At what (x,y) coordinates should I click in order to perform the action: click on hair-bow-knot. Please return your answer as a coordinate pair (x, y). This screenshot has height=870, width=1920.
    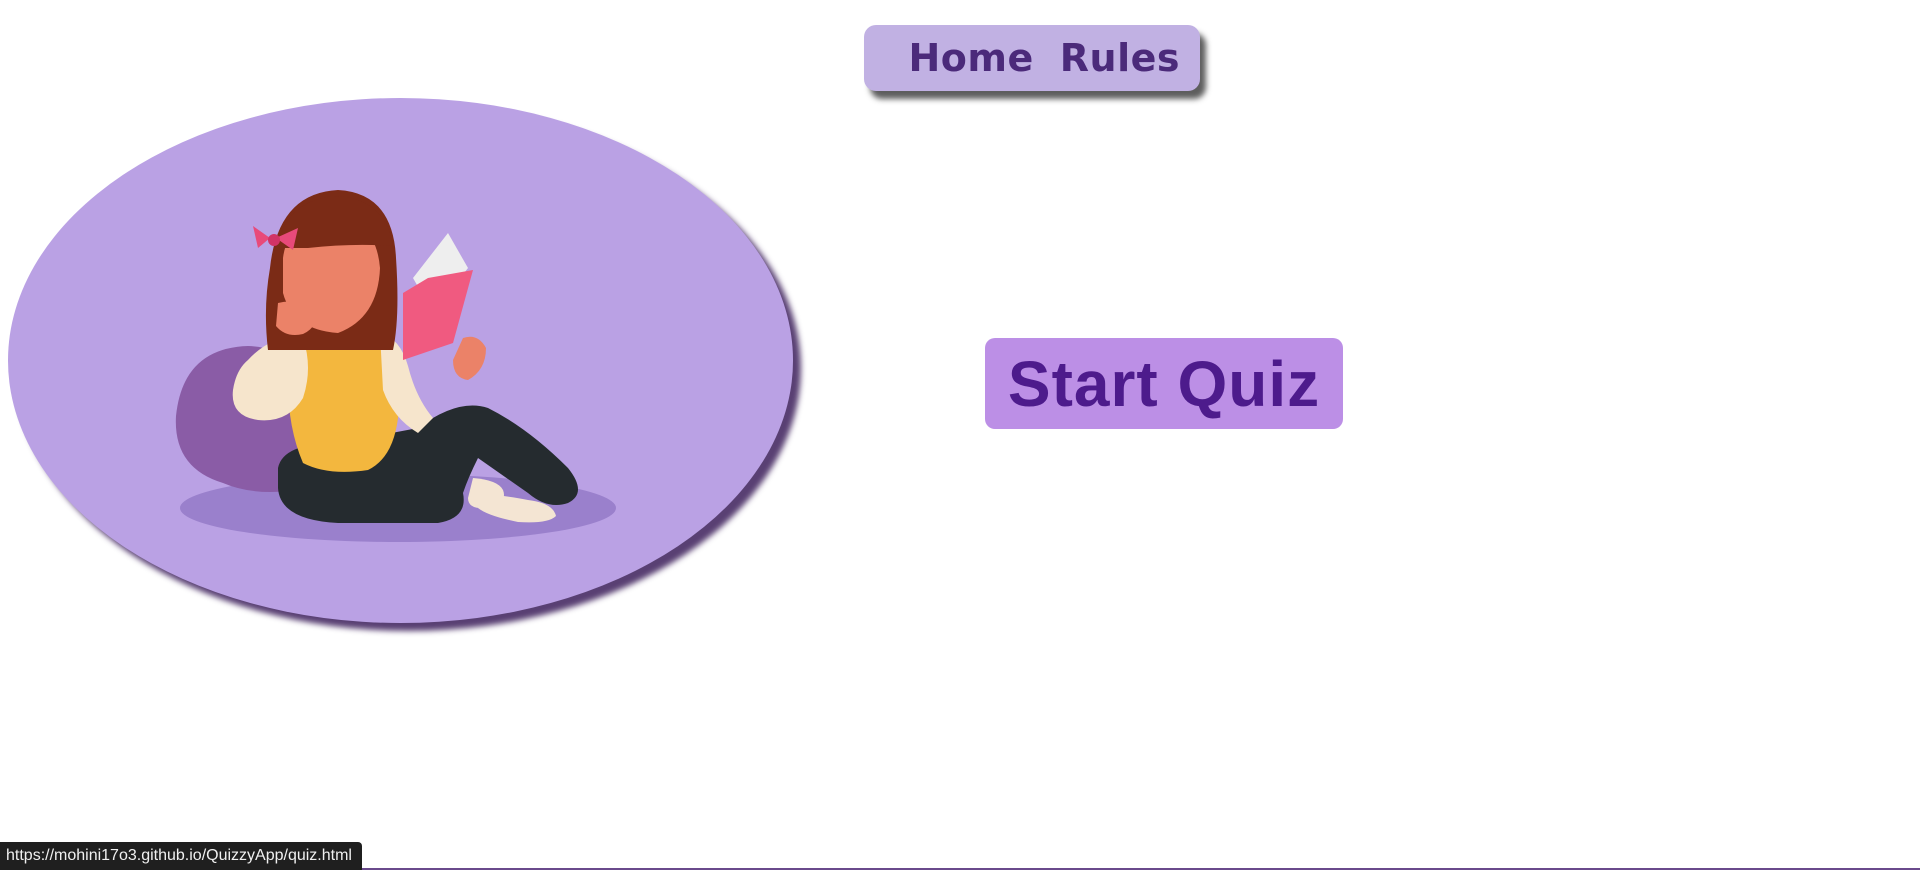
    Looking at the image, I should click on (274, 240).